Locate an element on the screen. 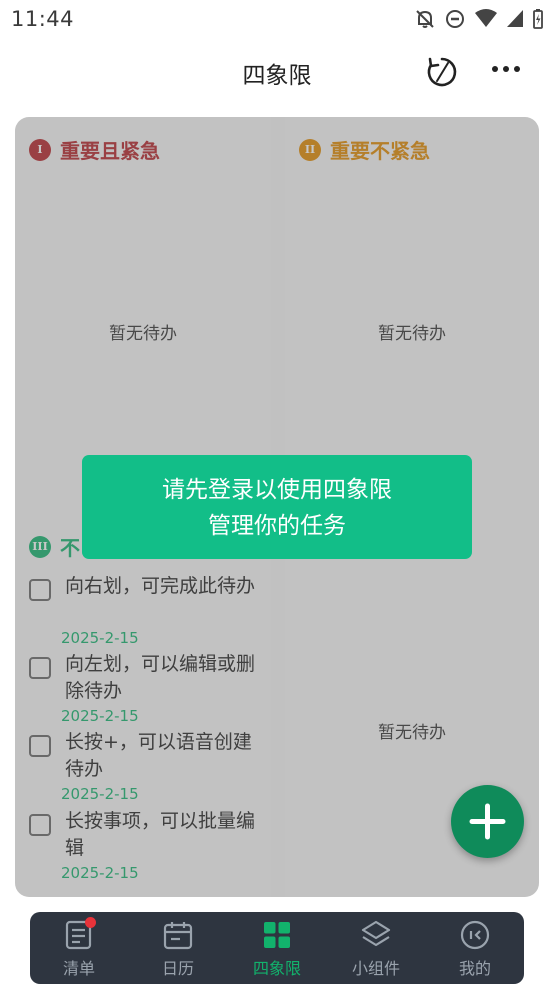 The height and width of the screenshot is (985, 554). login-toast: 请先登录以使用四象限 管理你的任务 is located at coordinates (277, 507).